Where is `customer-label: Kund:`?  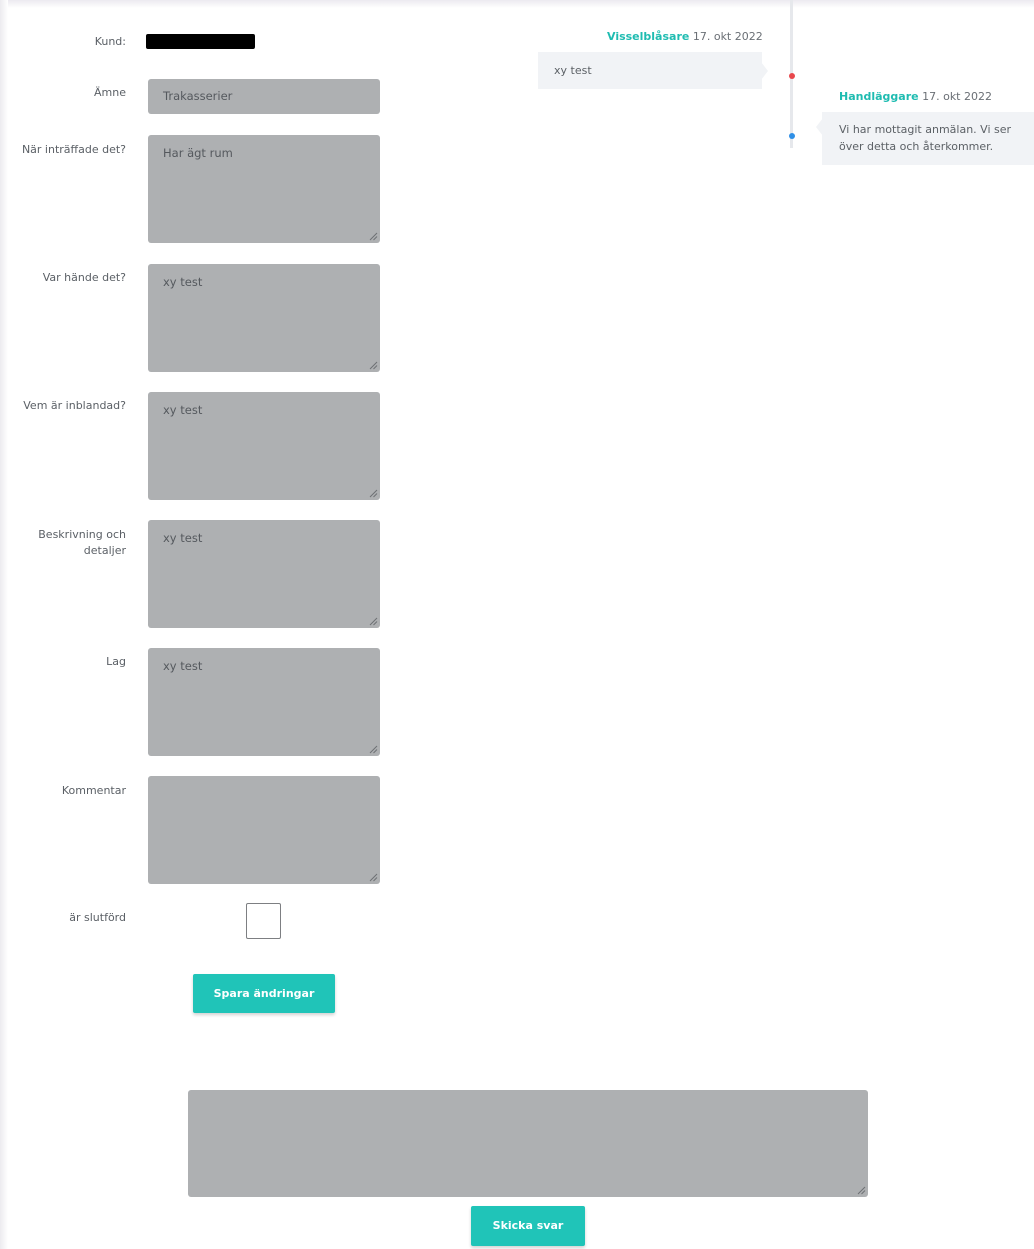 customer-label: Kund: is located at coordinates (110, 41).